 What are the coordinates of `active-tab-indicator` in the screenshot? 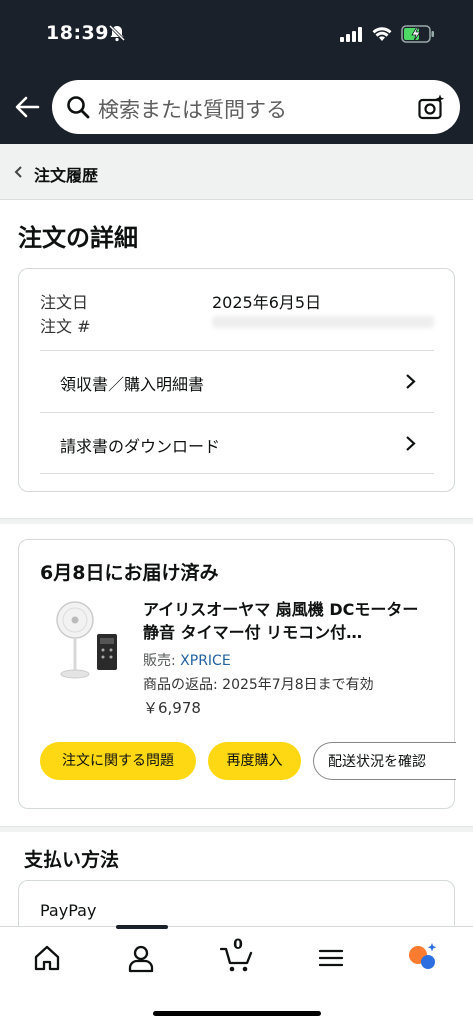 It's located at (142, 927).